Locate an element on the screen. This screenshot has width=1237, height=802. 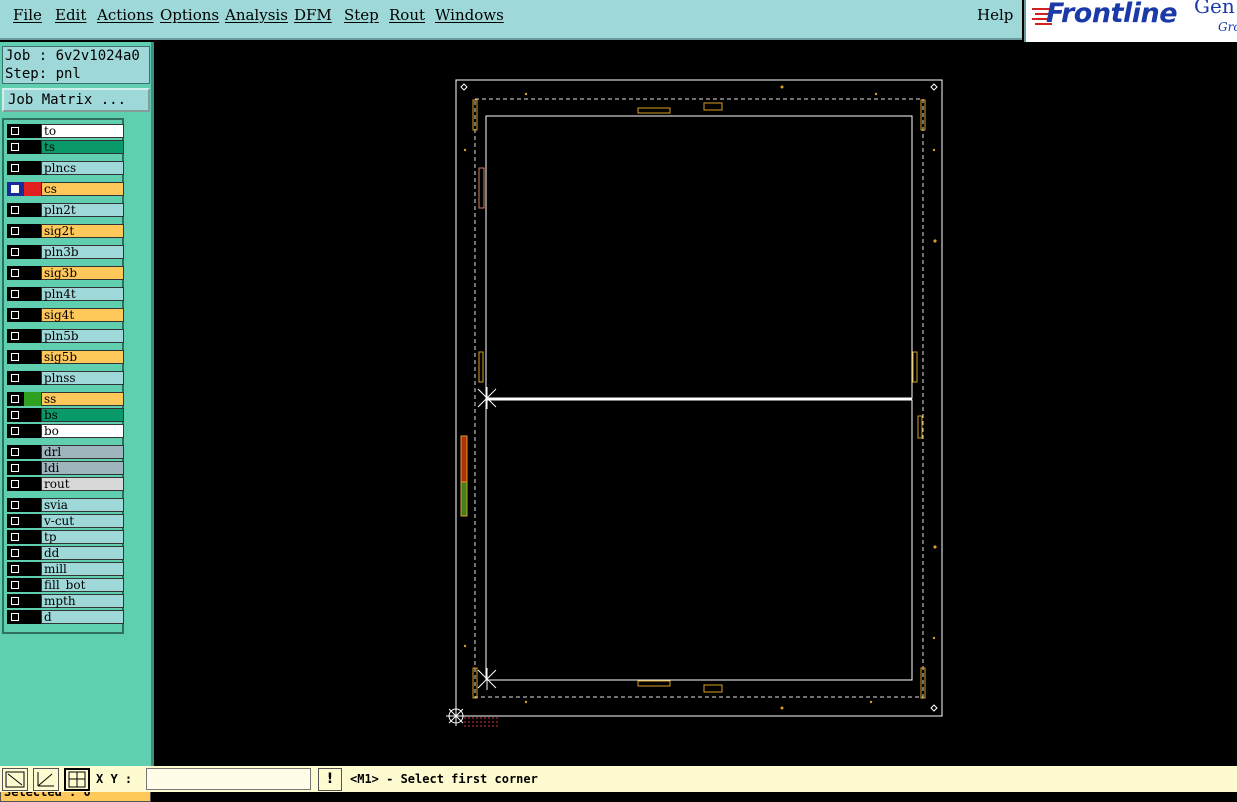
layer-name: ts is located at coordinates (82, 147).